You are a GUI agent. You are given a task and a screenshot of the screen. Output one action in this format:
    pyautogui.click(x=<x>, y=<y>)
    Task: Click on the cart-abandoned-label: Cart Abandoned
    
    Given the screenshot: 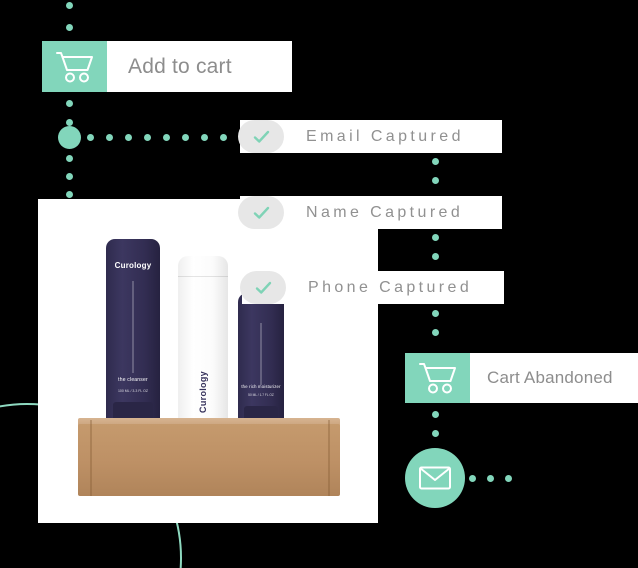 What is the action you would take?
    pyautogui.click(x=550, y=377)
    